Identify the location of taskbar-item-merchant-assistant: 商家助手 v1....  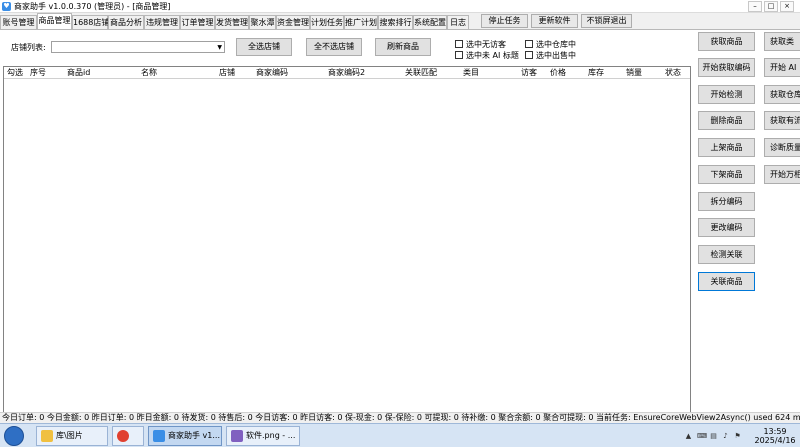
(185, 436).